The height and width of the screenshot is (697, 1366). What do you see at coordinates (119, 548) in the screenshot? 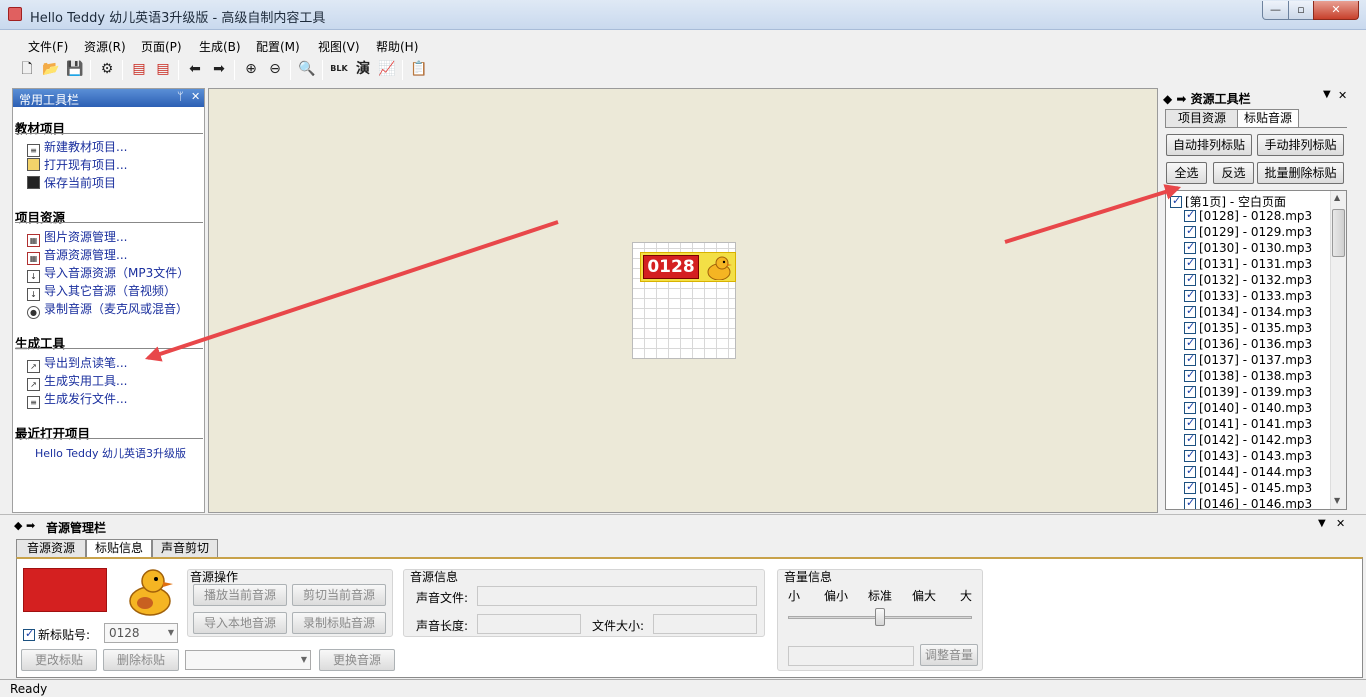
I see `tab-sticker-info: 标贴信息` at bounding box center [119, 548].